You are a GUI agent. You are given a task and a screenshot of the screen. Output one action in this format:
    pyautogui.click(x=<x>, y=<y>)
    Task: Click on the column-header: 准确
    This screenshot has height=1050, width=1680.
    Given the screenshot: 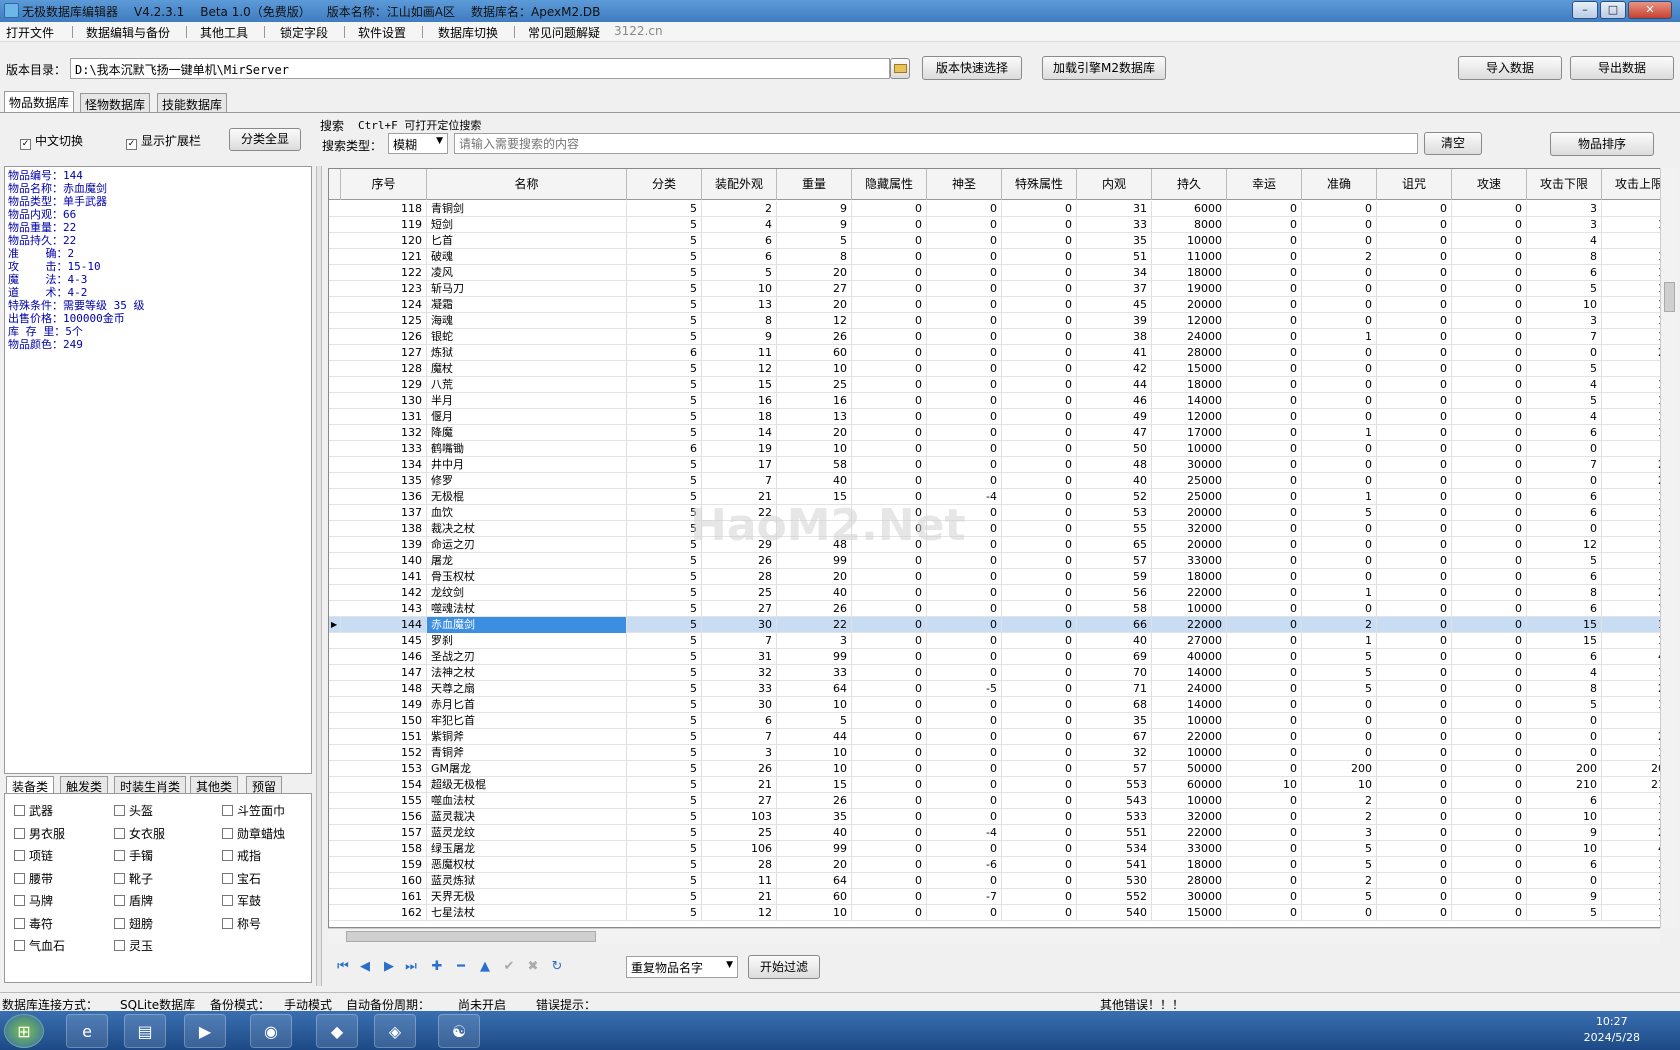 What is the action you would take?
    pyautogui.click(x=1339, y=184)
    